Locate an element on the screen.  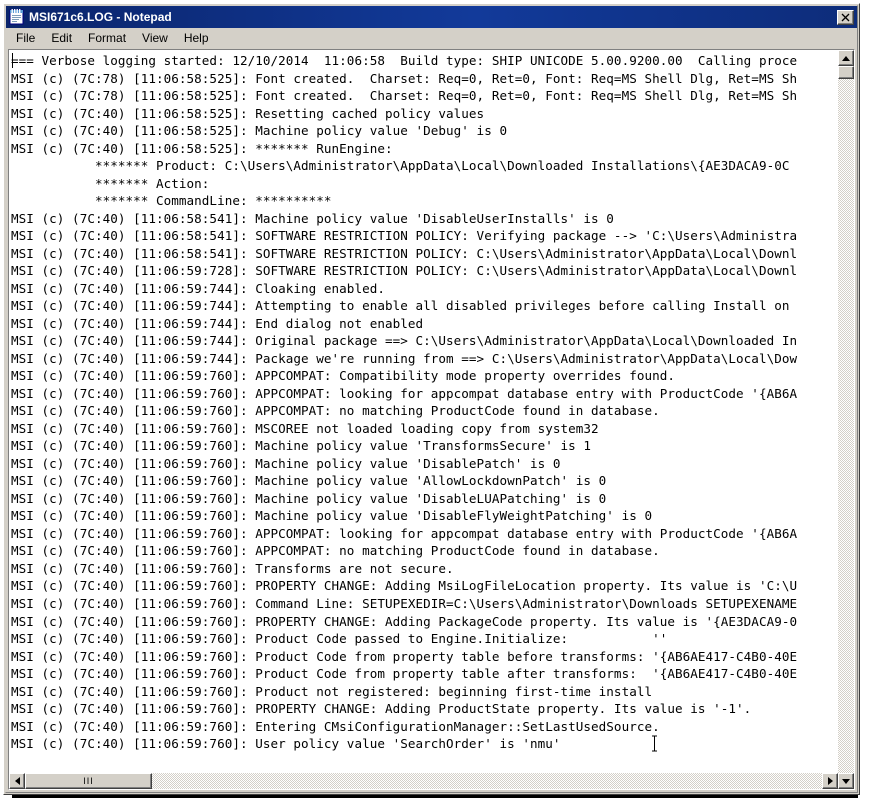
horizontal-scrollbar-row: III is located at coordinates (431, 781).